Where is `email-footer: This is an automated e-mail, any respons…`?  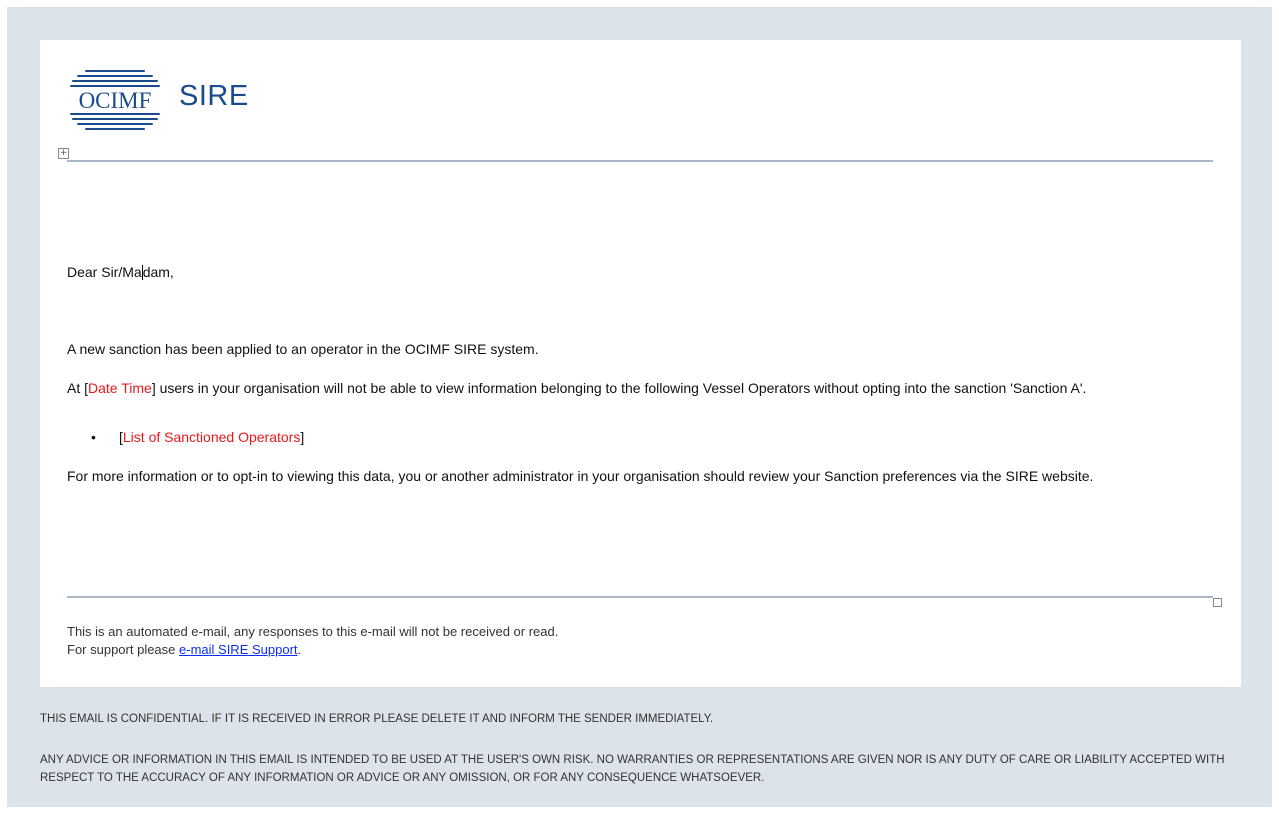 email-footer: This is an automated e-mail, any respons… is located at coordinates (312, 641).